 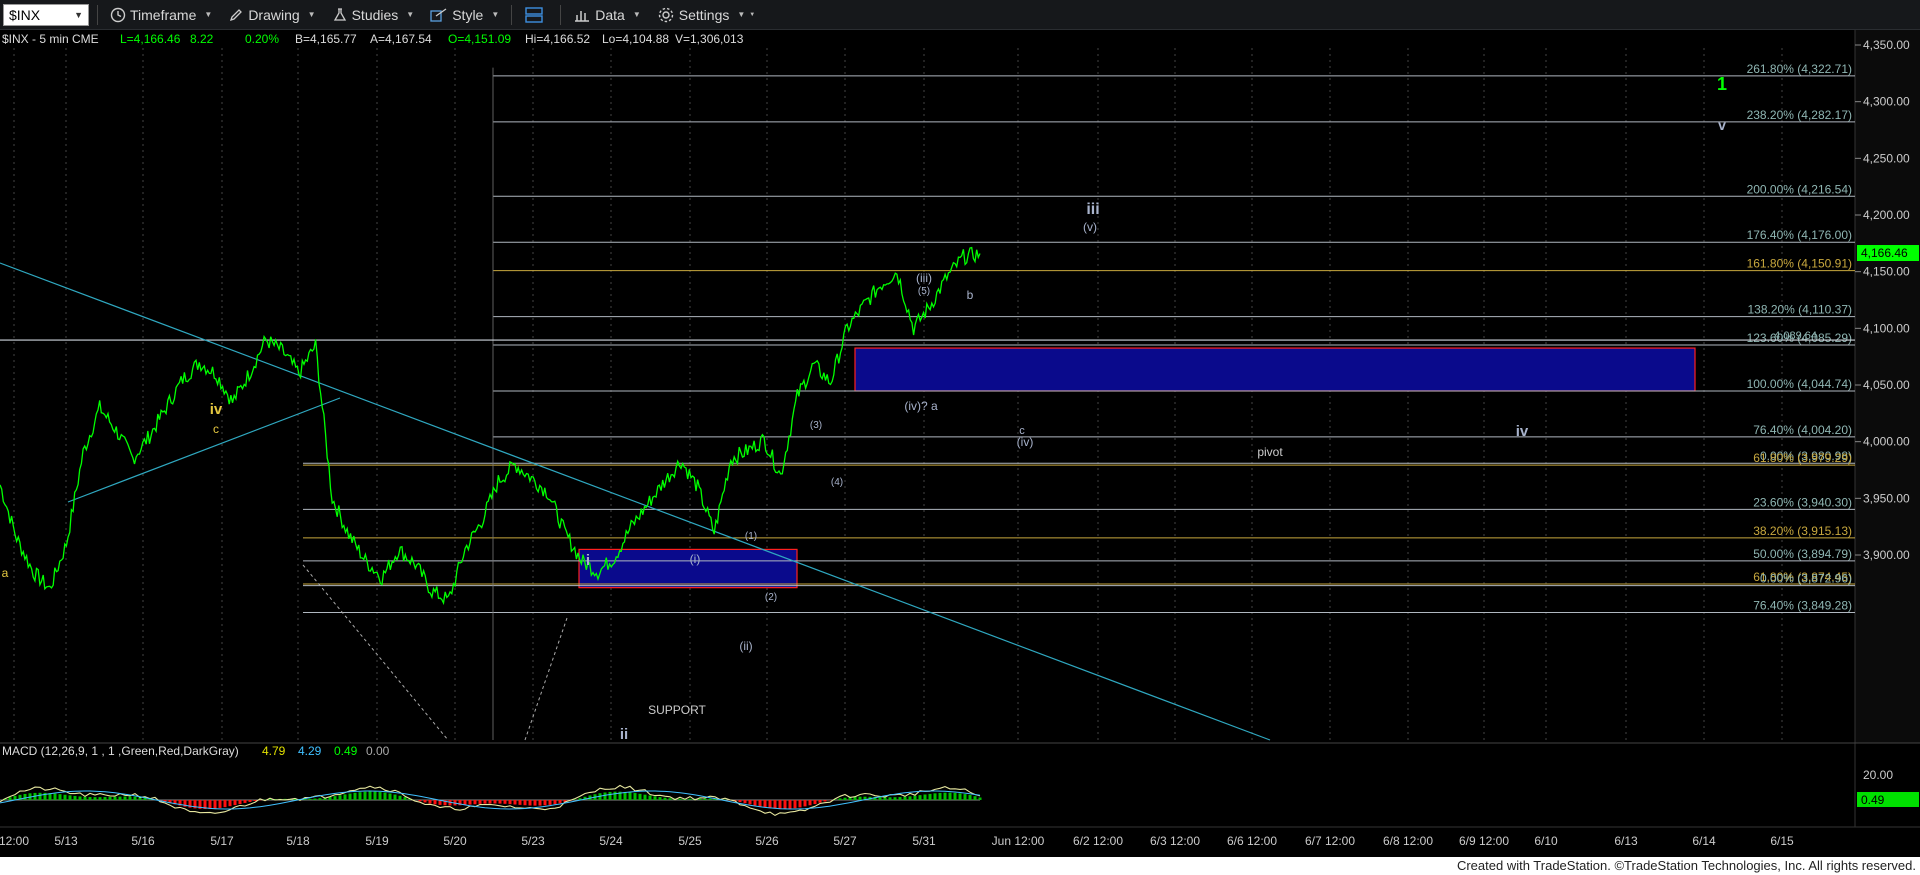 I want to click on panes-icon, so click(x=534, y=14).